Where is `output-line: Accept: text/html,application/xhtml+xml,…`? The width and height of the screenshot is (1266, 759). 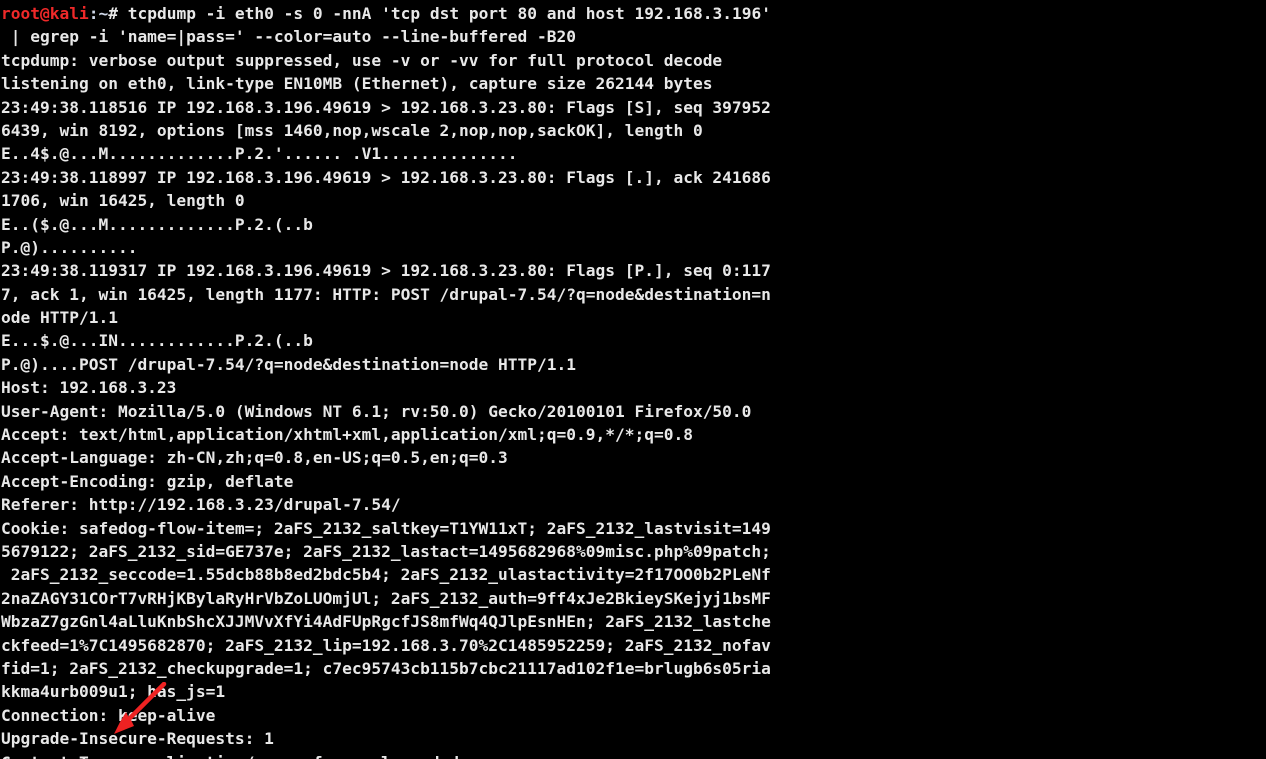 output-line: Accept: text/html,application/xhtml+xml,… is located at coordinates (347, 435).